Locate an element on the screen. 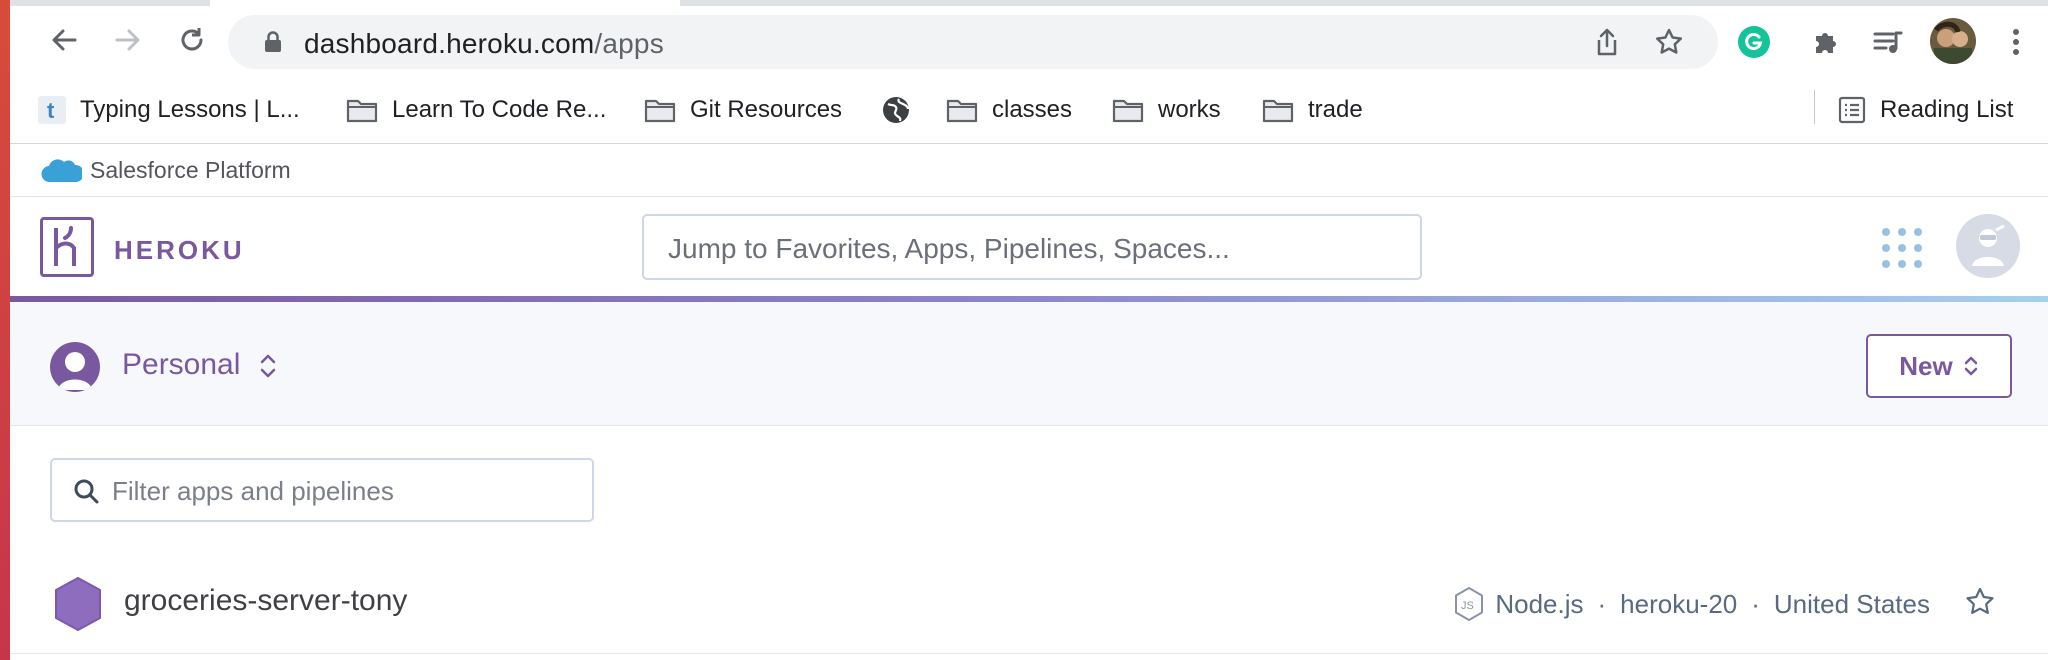  media-queue-icon is located at coordinates (1888, 42).